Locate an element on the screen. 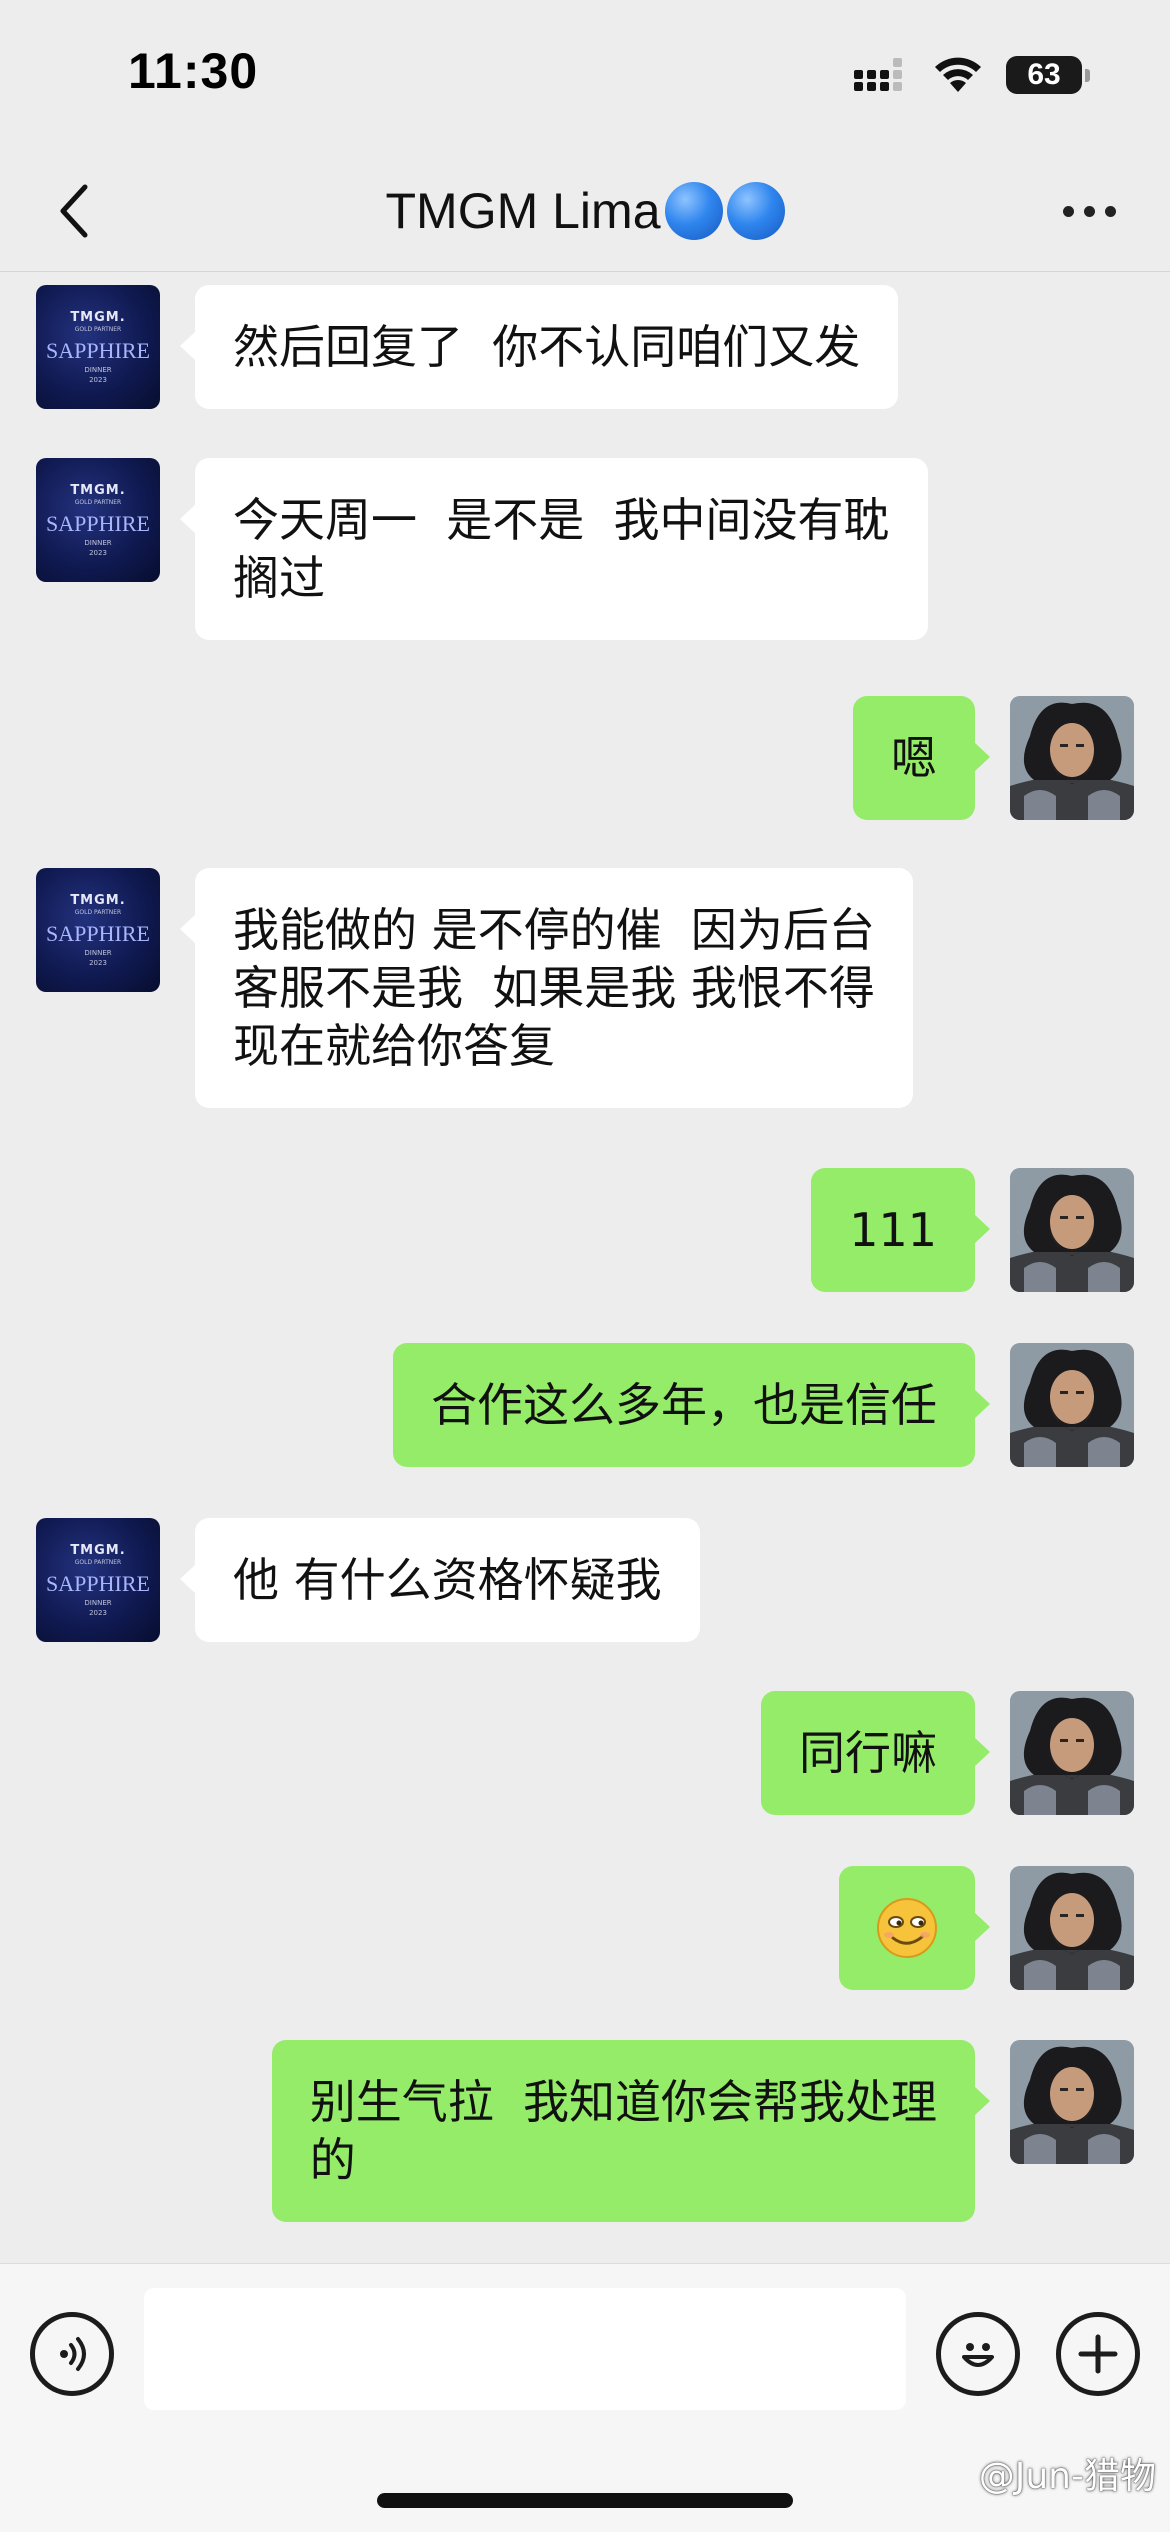 This screenshot has height=2532, width=1170. plus-button is located at coordinates (1098, 2354).